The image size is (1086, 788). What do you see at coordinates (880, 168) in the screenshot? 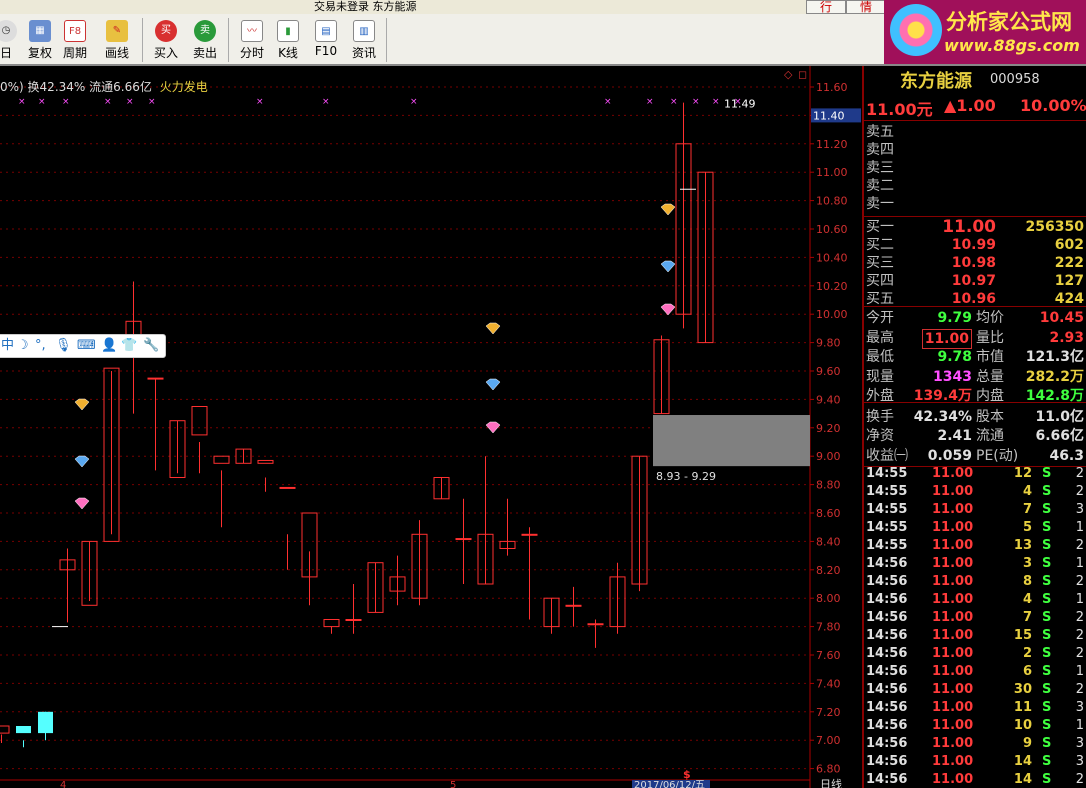
I see `ask-level-label: 卖三` at bounding box center [880, 168].